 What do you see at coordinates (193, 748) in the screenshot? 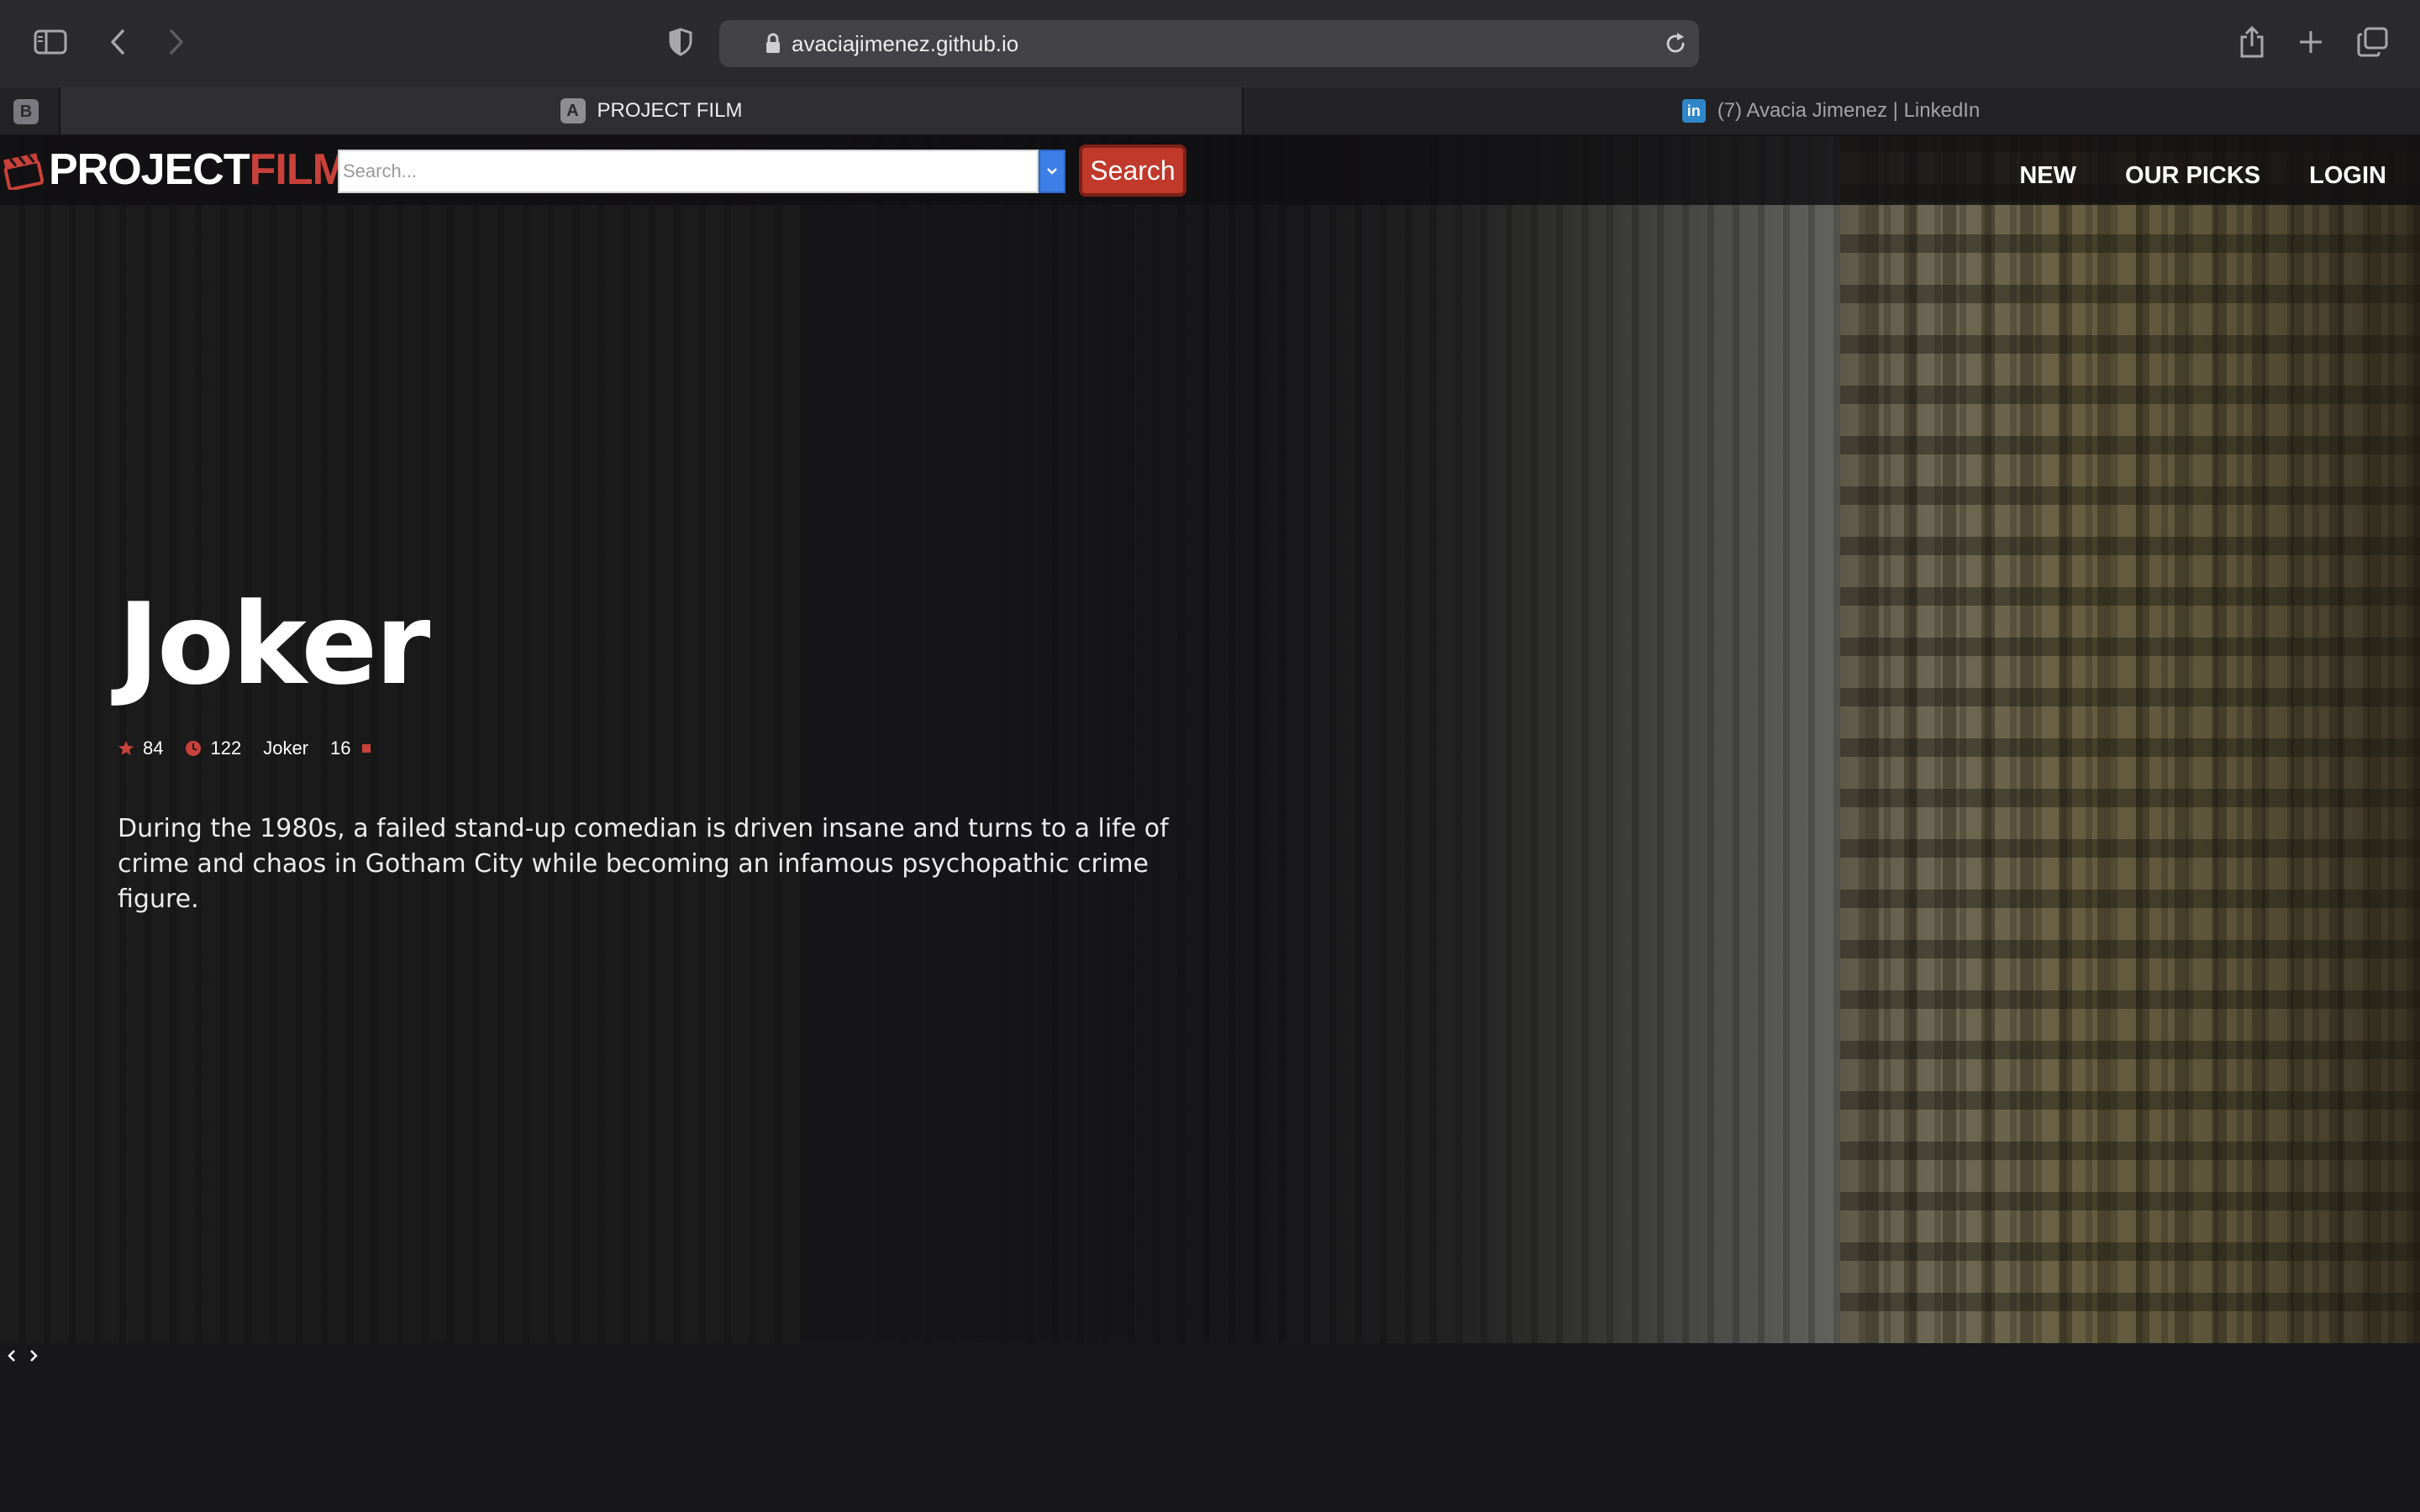
I see `clock-icon` at bounding box center [193, 748].